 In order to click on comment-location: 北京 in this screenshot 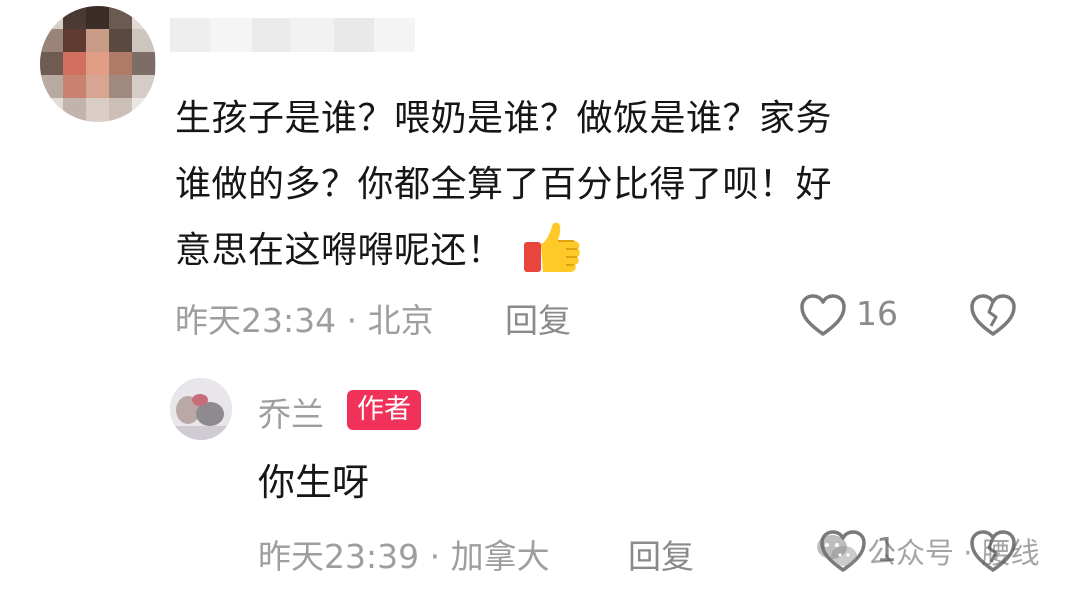, I will do `click(400, 320)`.